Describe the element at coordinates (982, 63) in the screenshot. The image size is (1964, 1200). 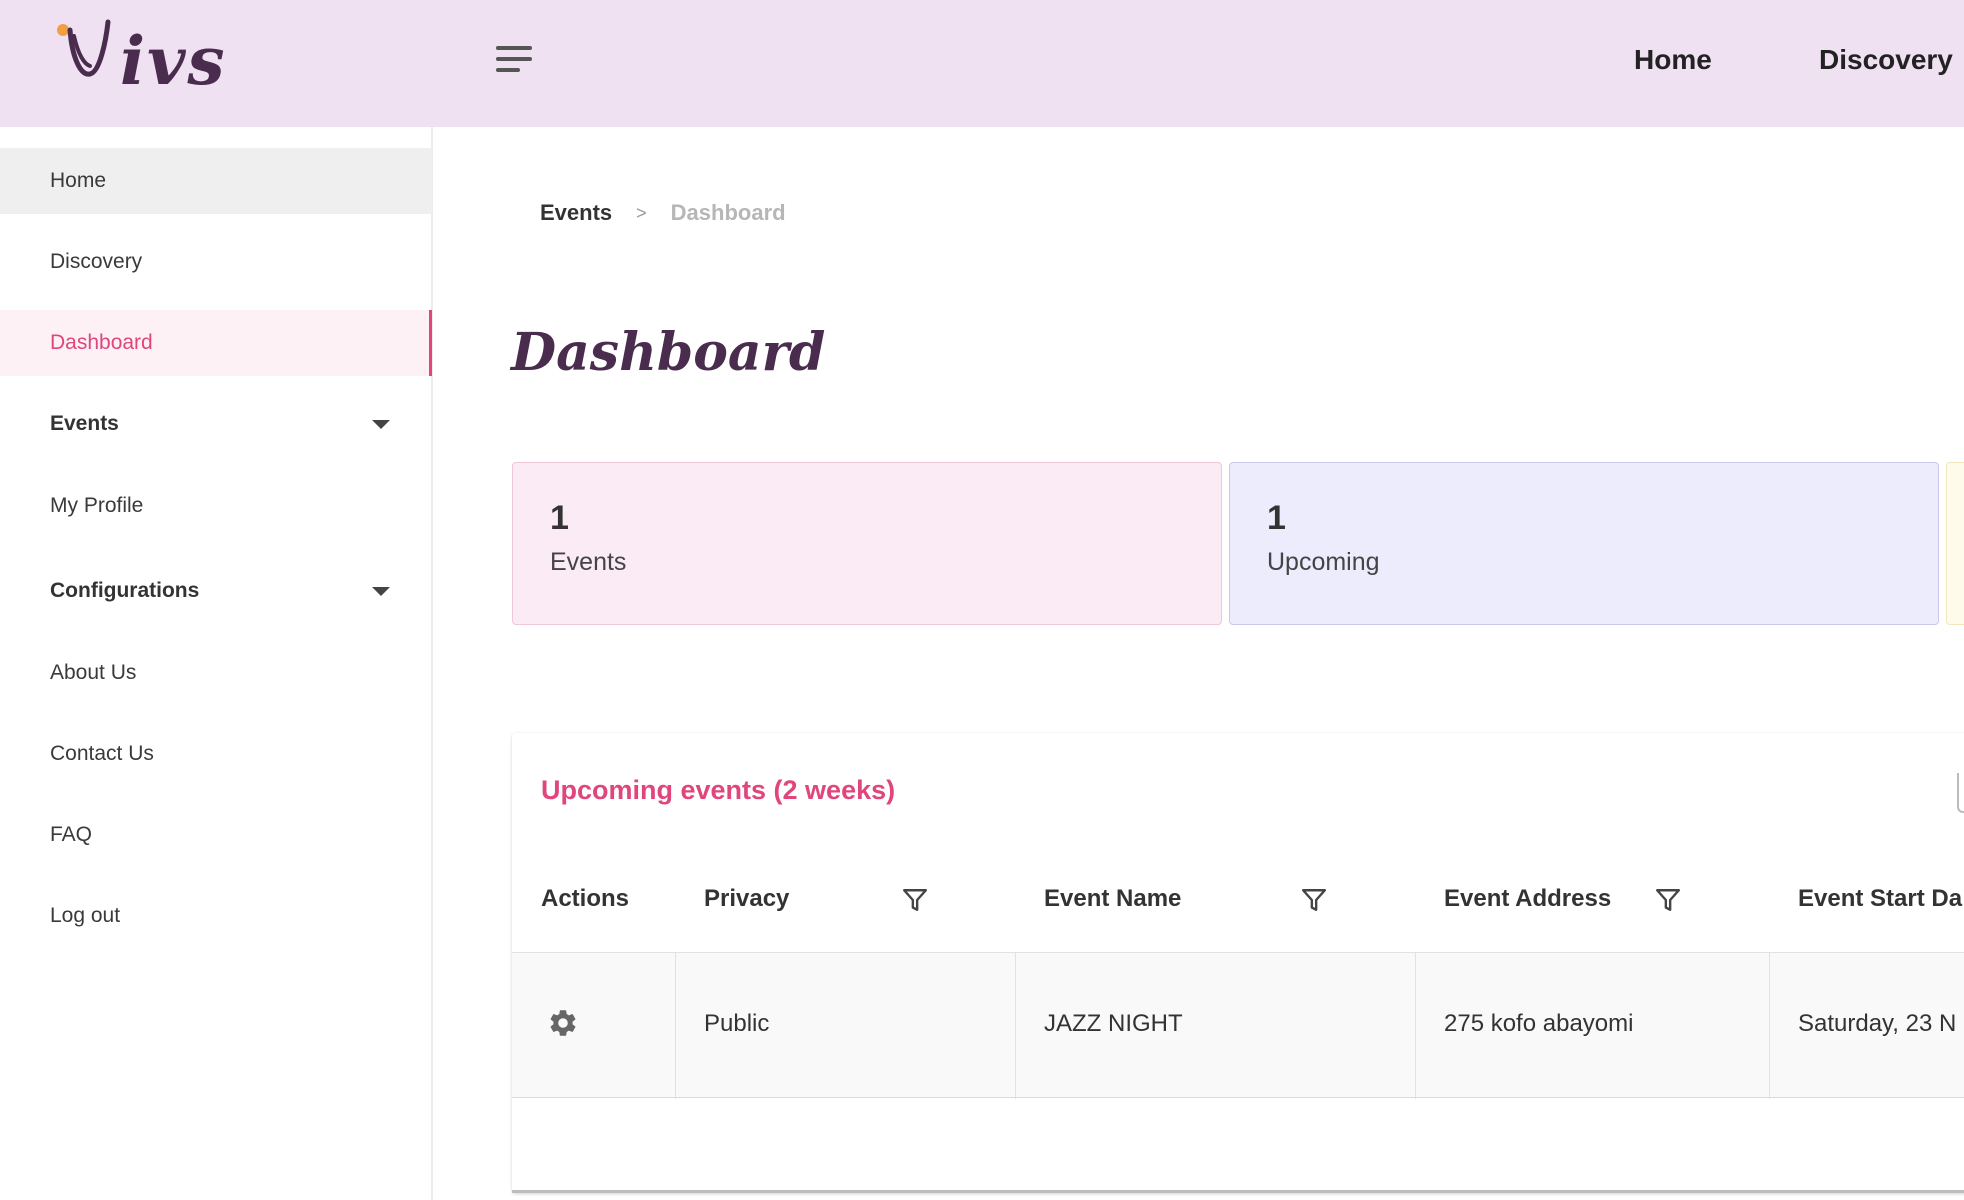
I see `top-bar: ivs Home Discovery` at that location.